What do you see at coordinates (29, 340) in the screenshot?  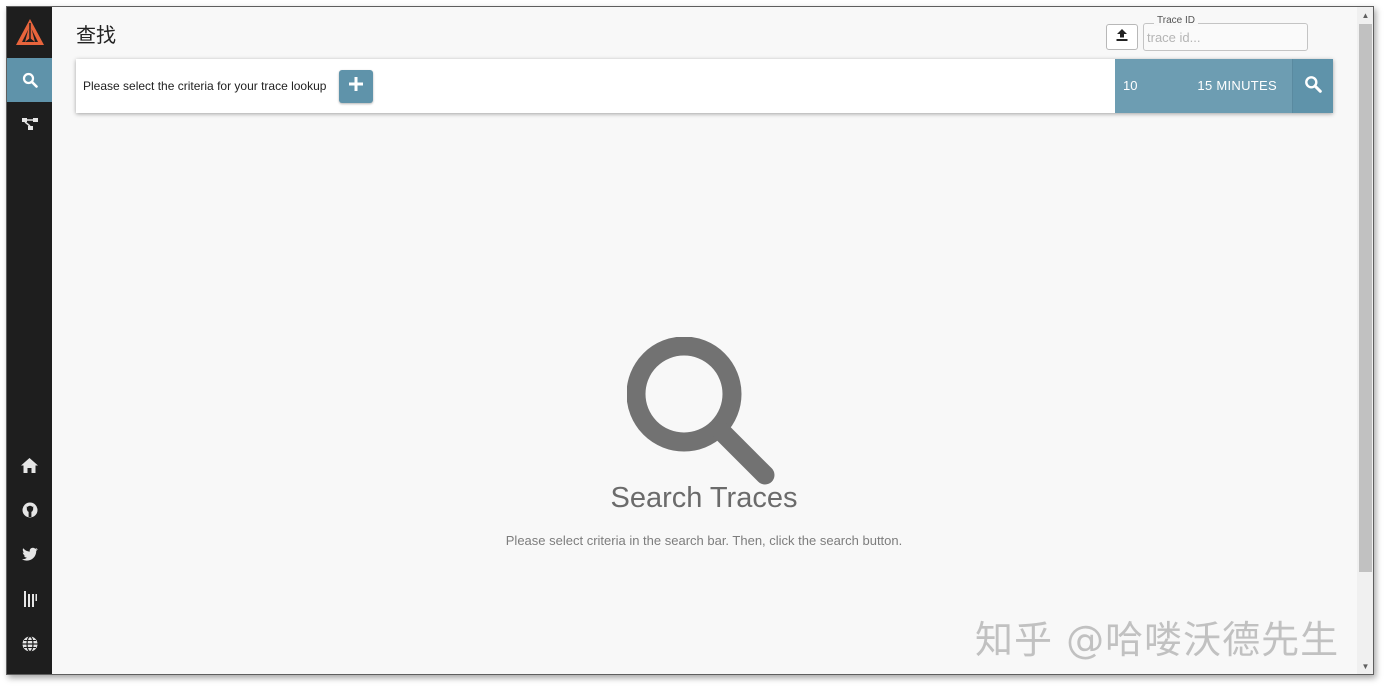 I see `sidebar` at bounding box center [29, 340].